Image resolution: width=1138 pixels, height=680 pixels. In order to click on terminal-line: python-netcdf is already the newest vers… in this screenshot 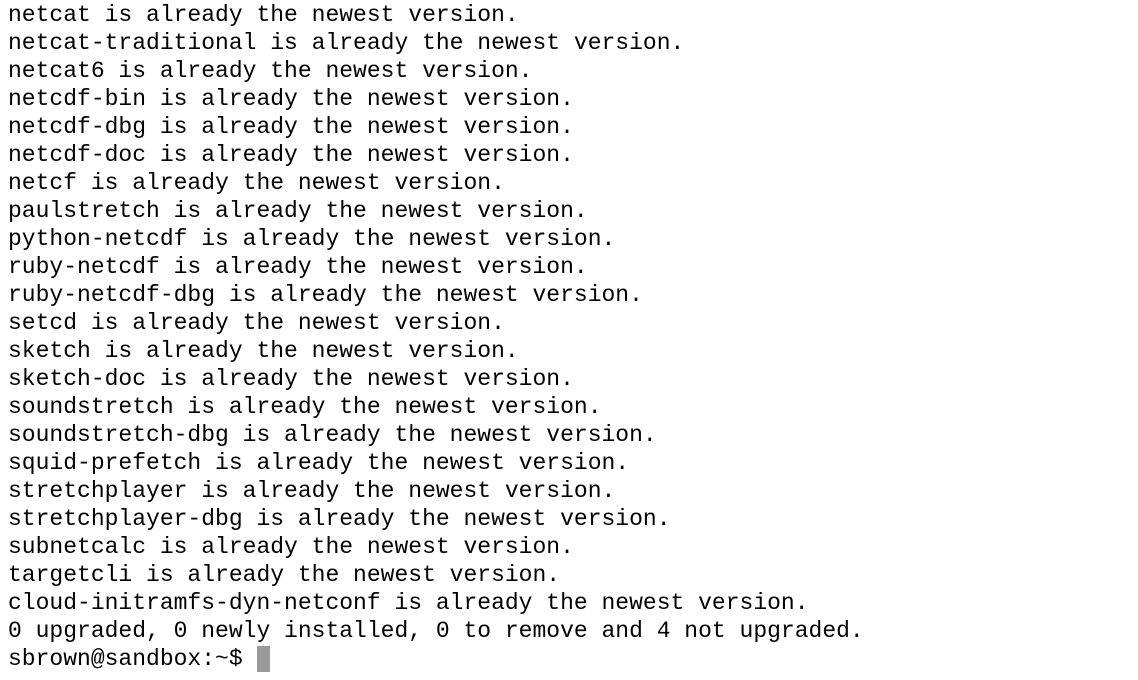, I will do `click(312, 239)`.